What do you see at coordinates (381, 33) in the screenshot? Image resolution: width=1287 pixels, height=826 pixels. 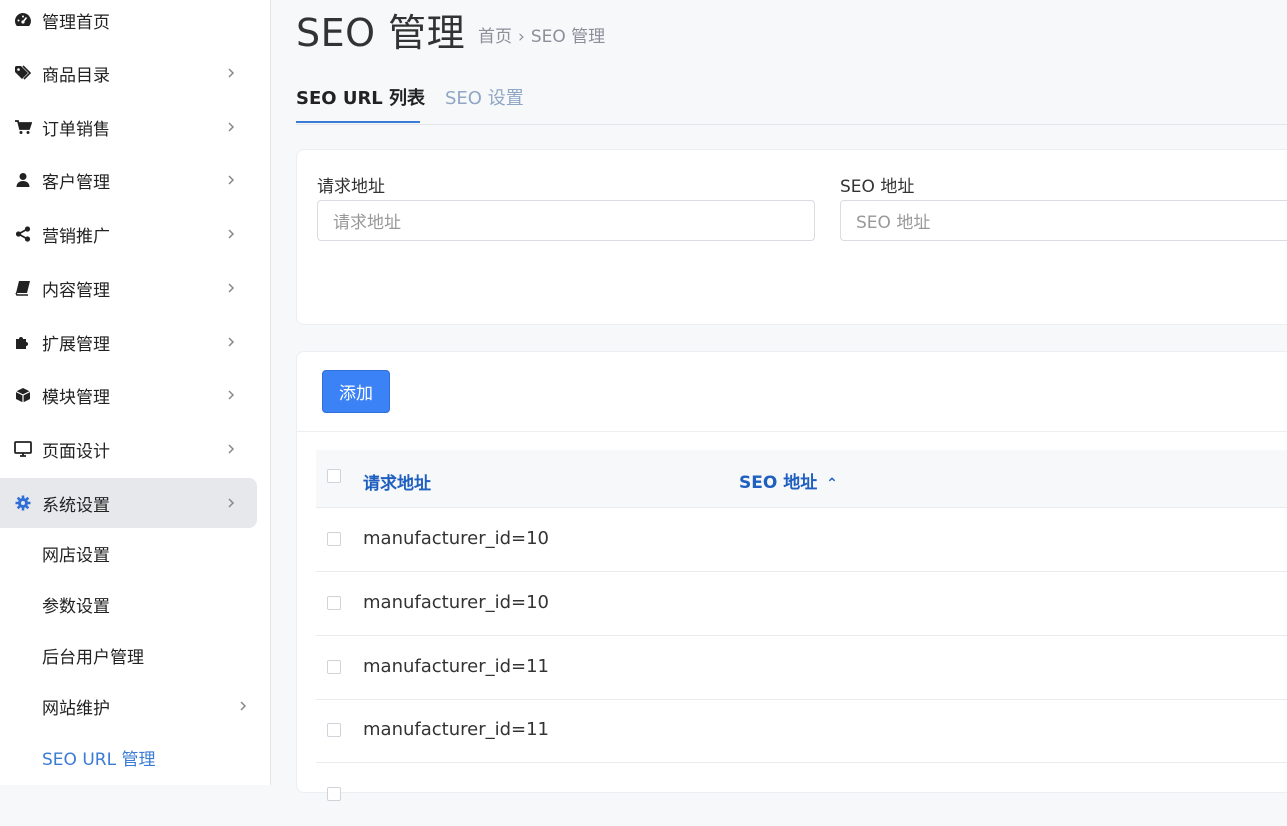 I see `page-title: SEO 管理` at bounding box center [381, 33].